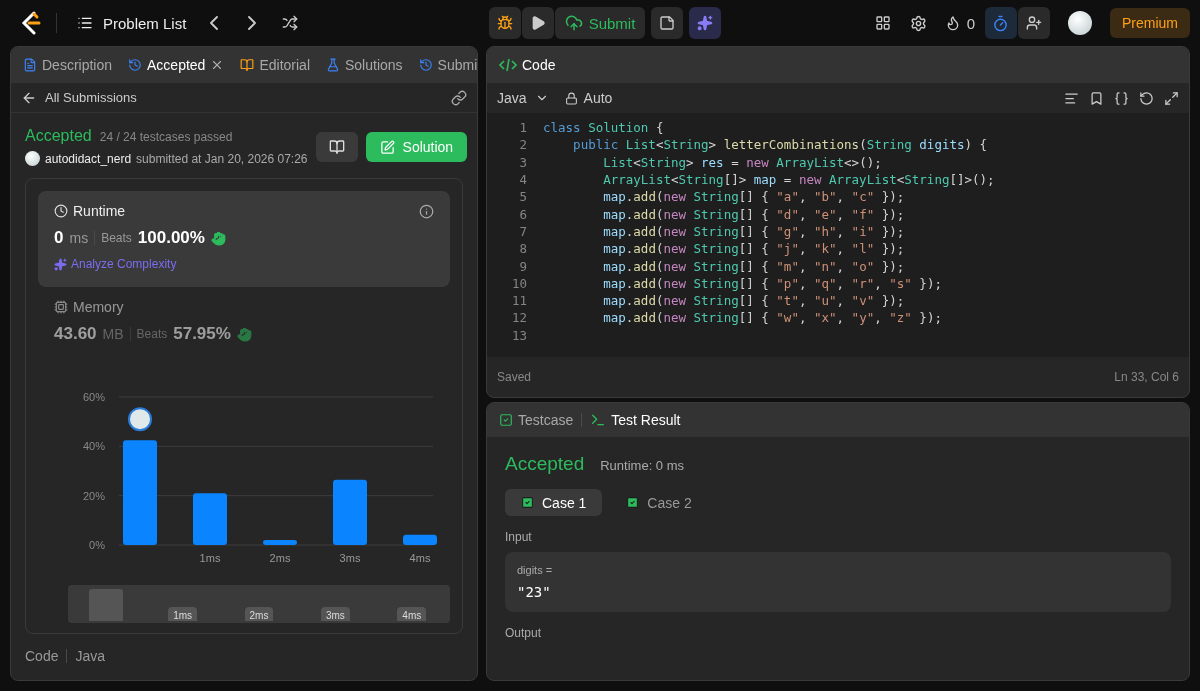  Describe the element at coordinates (519, 318) in the screenshot. I see `line-number: 12` at that location.